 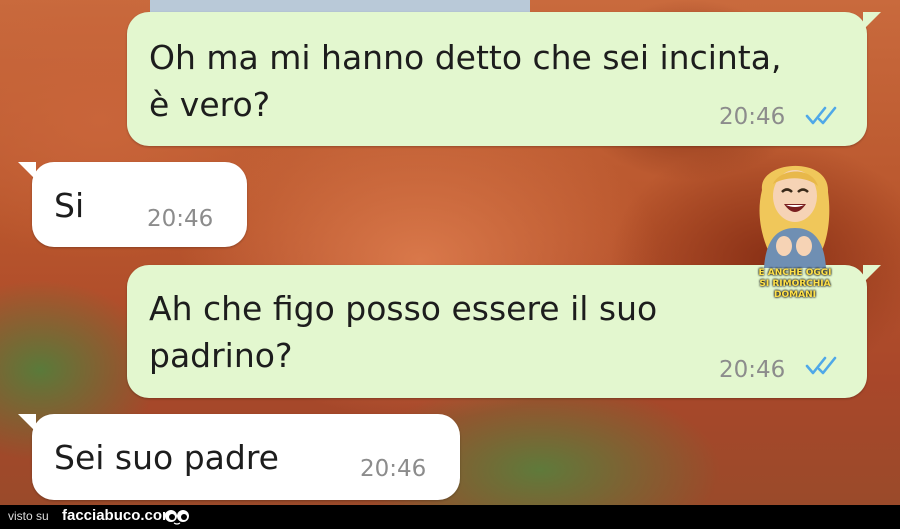 What do you see at coordinates (340, 6) in the screenshot?
I see `sky-strip` at bounding box center [340, 6].